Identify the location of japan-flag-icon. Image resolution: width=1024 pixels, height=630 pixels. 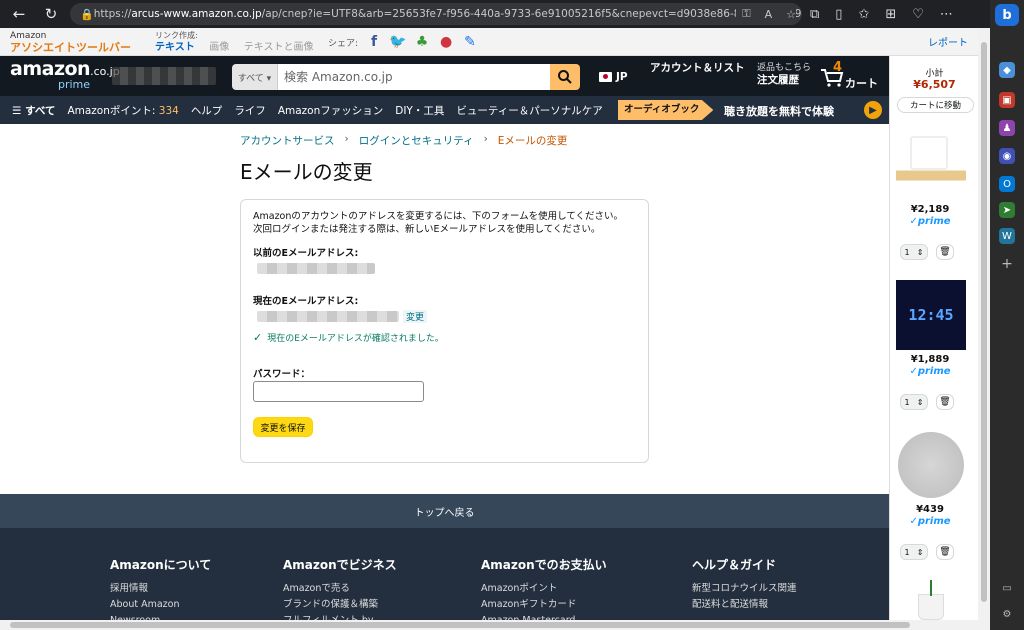
(605, 77).